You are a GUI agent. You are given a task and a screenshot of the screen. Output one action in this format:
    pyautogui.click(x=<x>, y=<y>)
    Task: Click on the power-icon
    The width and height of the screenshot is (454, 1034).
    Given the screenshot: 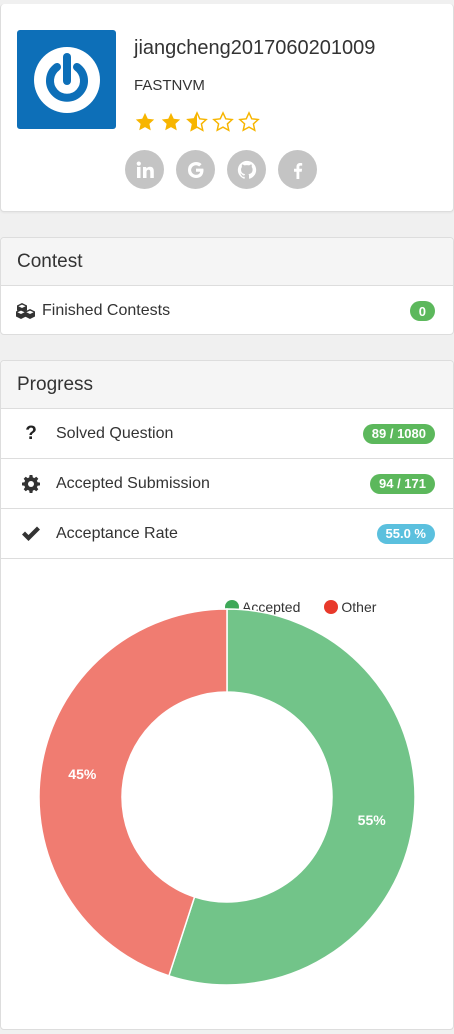 What is the action you would take?
    pyautogui.click(x=66, y=79)
    